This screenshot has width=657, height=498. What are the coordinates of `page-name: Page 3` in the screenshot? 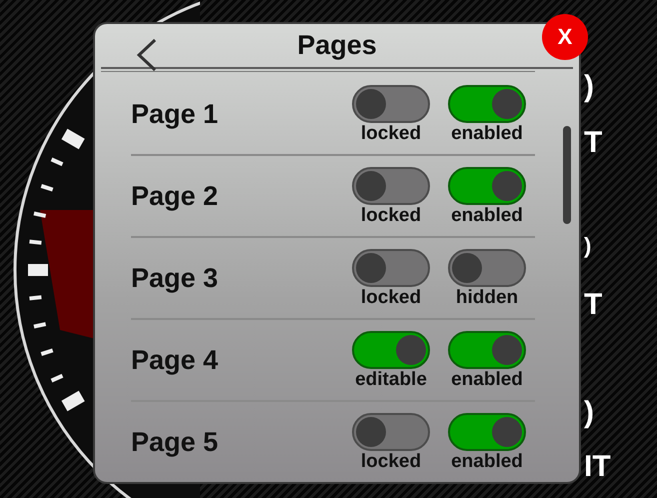 It's located at (175, 278).